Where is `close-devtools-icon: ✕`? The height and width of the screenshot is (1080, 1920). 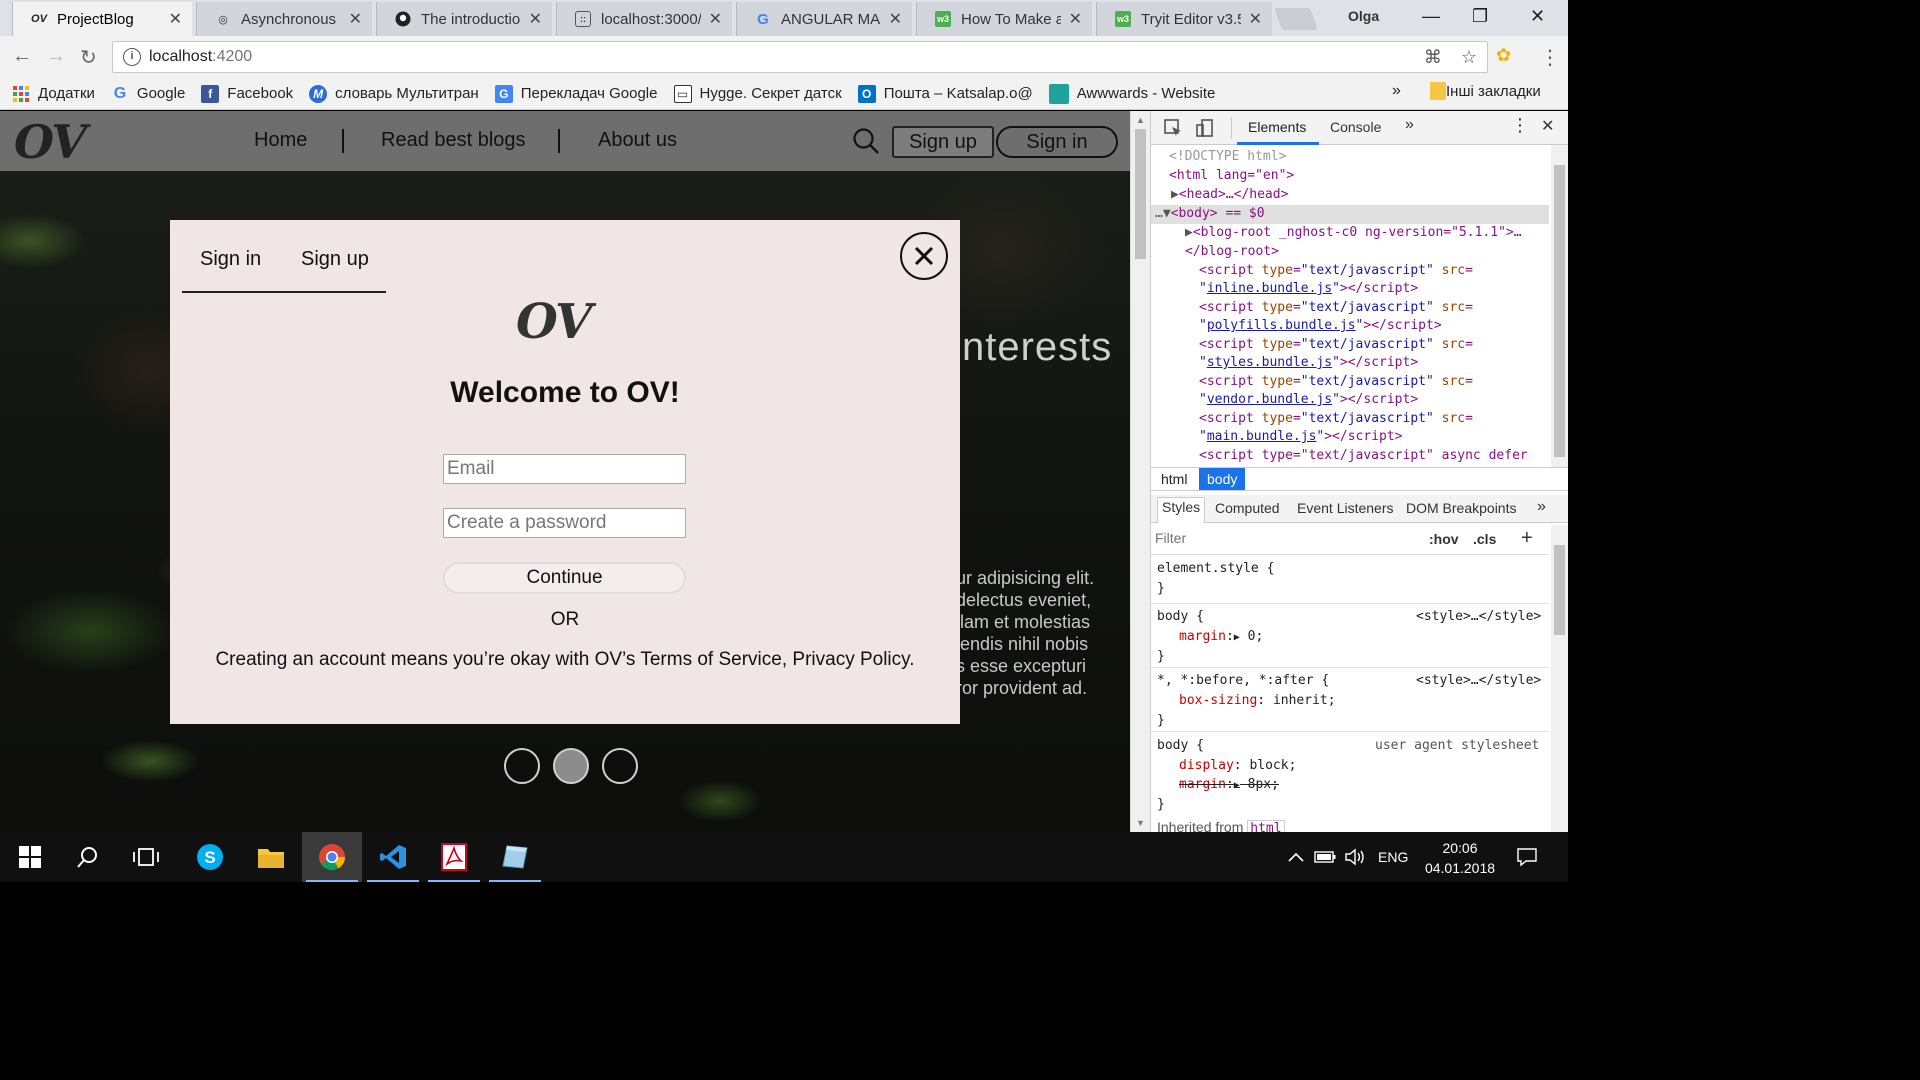 close-devtools-icon: ✕ is located at coordinates (1547, 126).